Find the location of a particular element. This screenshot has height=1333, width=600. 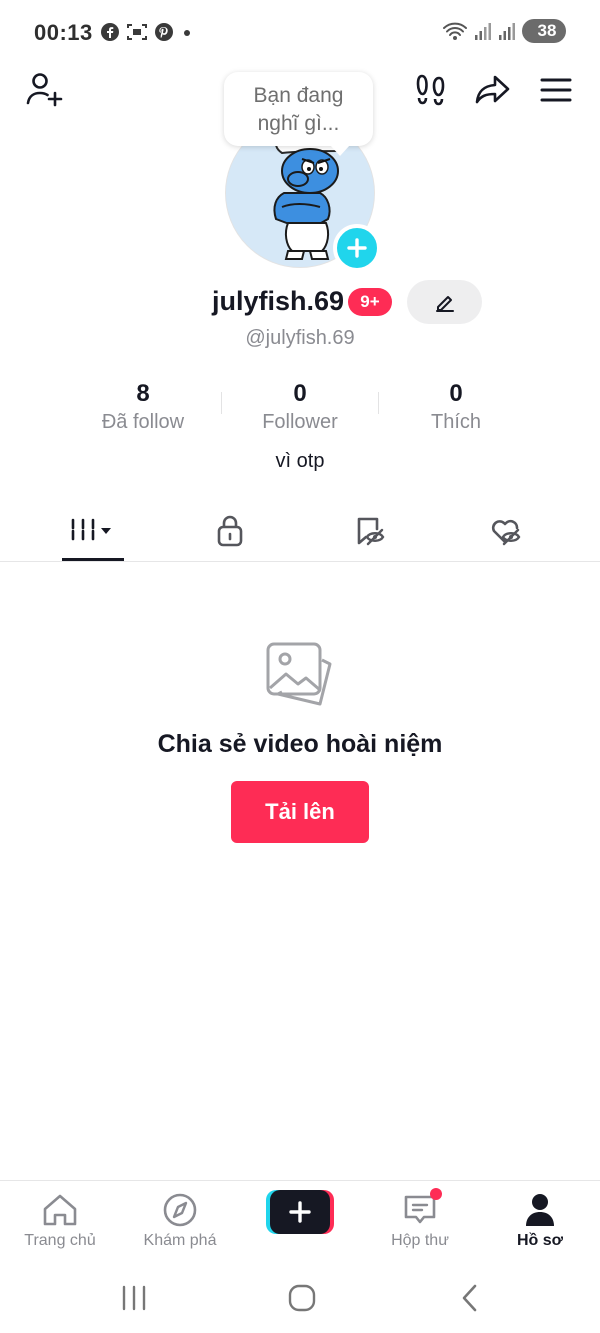

recent-apps-button is located at coordinates (134, 1298).